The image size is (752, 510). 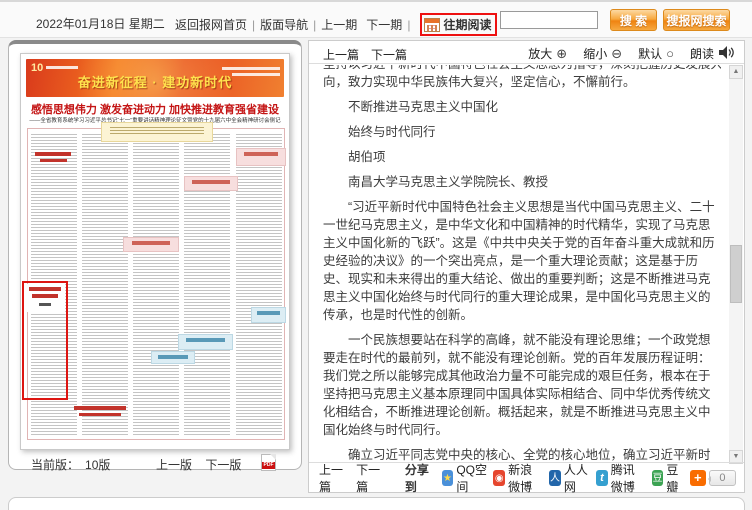 What do you see at coordinates (526, 52) in the screenshot?
I see `article-toolbar: 上一篇 下一篇 放大 缩小 默认 朗读` at bounding box center [526, 52].